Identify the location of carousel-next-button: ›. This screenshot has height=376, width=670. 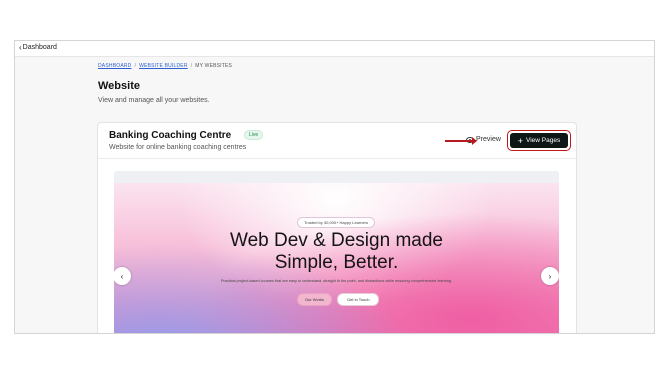
(550, 276).